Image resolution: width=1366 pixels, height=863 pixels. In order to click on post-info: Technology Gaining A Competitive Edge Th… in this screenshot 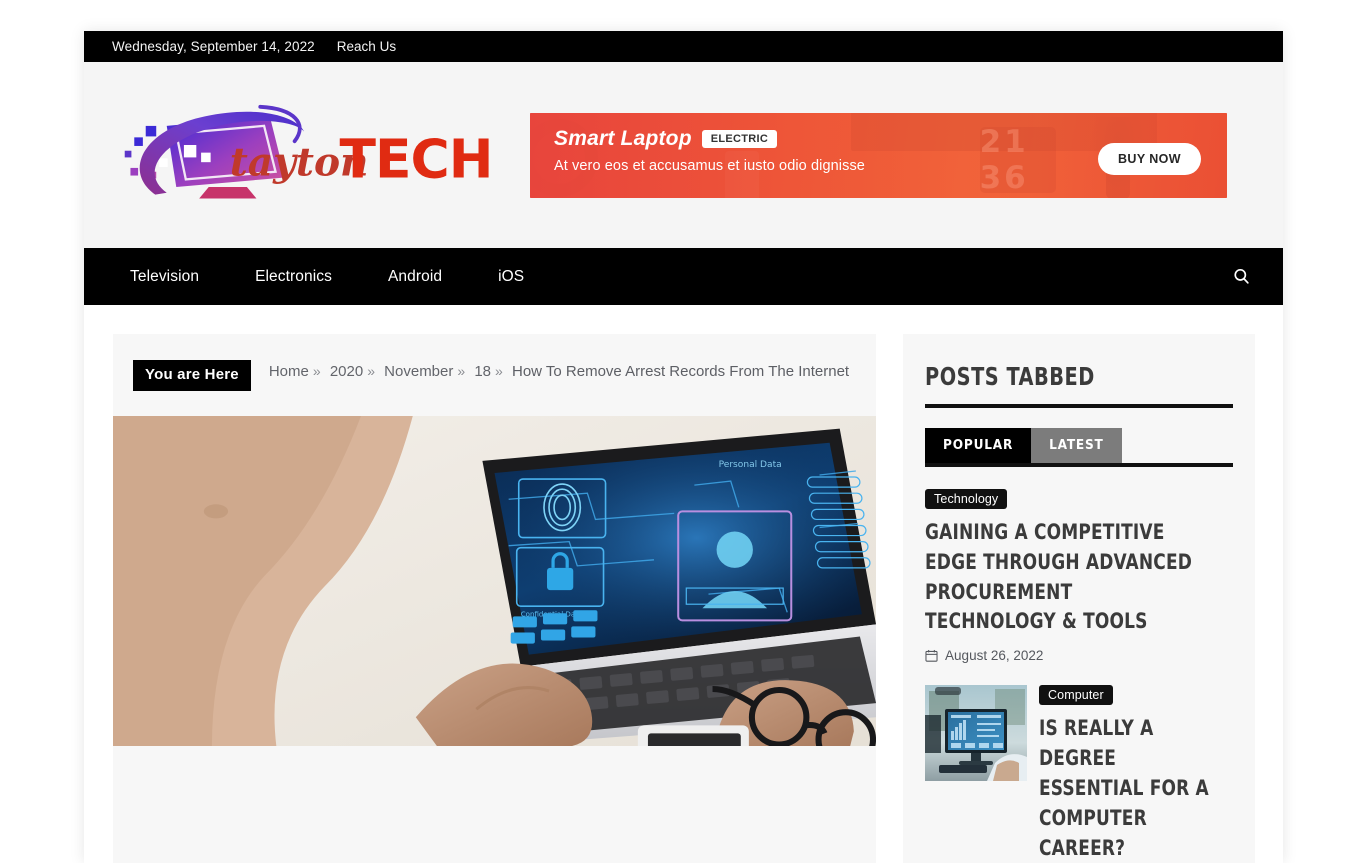, I will do `click(1079, 576)`.